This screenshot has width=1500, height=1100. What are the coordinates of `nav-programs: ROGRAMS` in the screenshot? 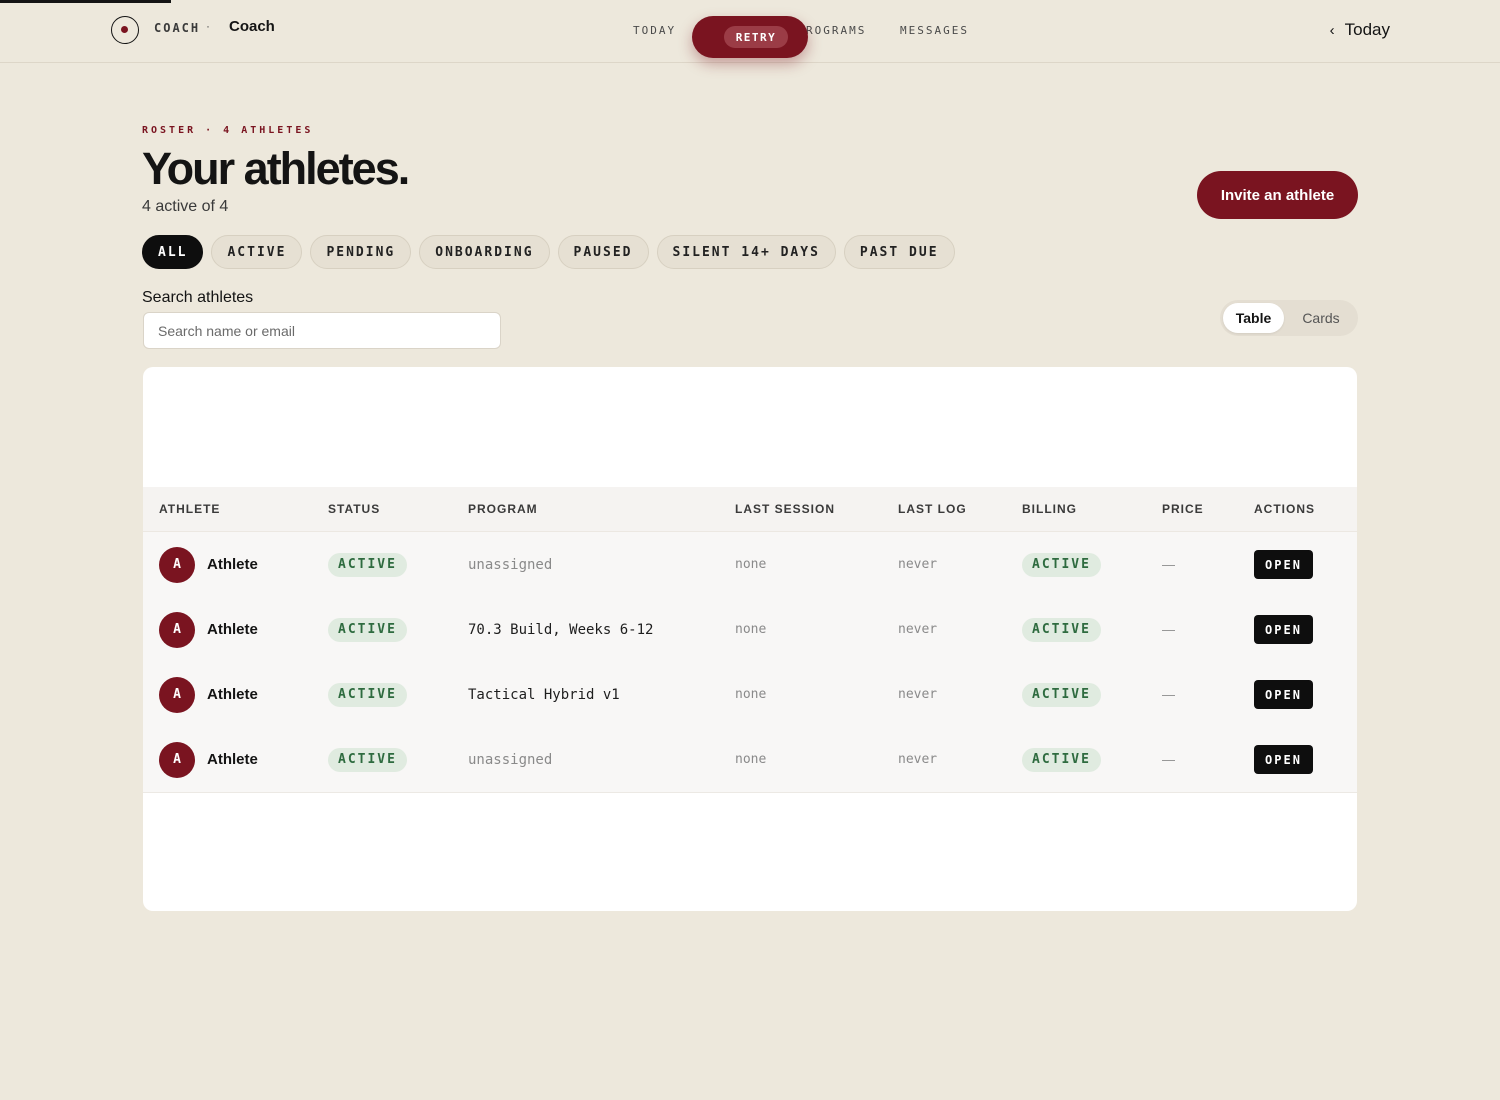 It's located at (836, 30).